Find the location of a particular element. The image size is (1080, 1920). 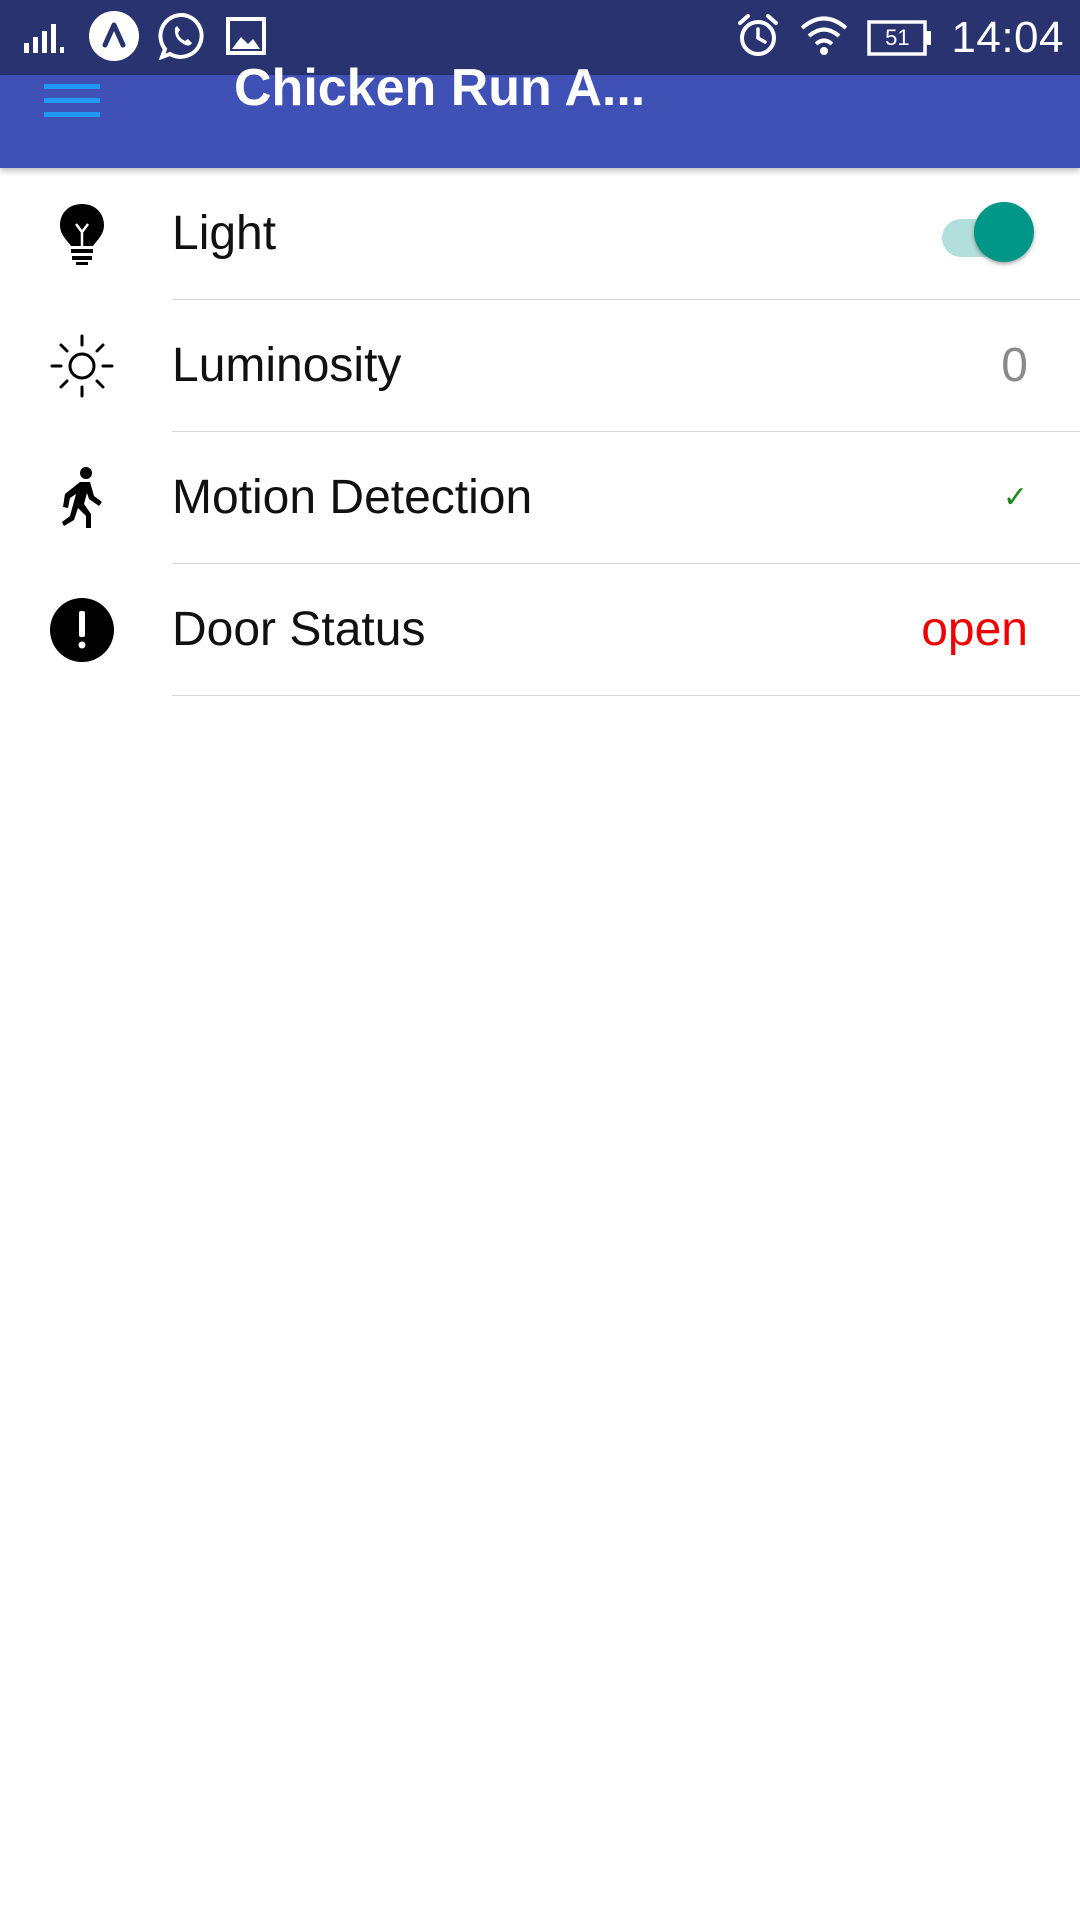

sun-icon is located at coordinates (82, 366).